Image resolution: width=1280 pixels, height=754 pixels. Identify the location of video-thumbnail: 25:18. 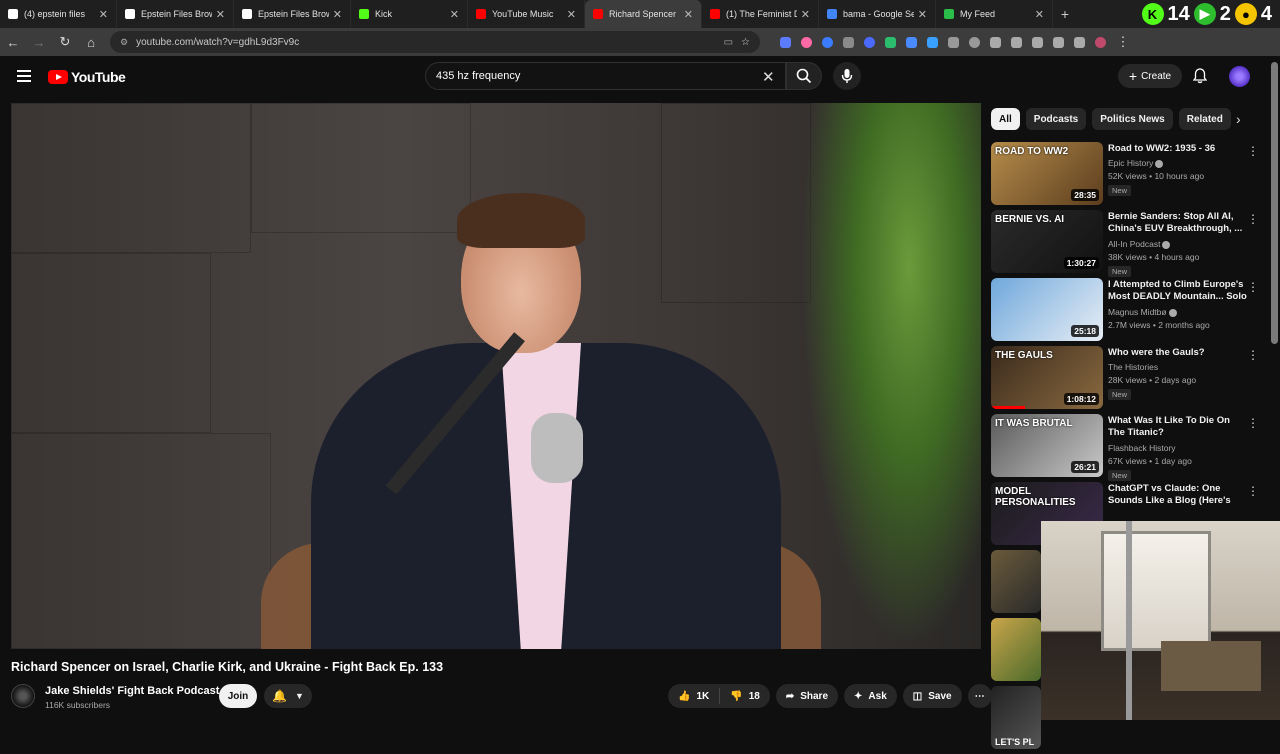
(1047, 309).